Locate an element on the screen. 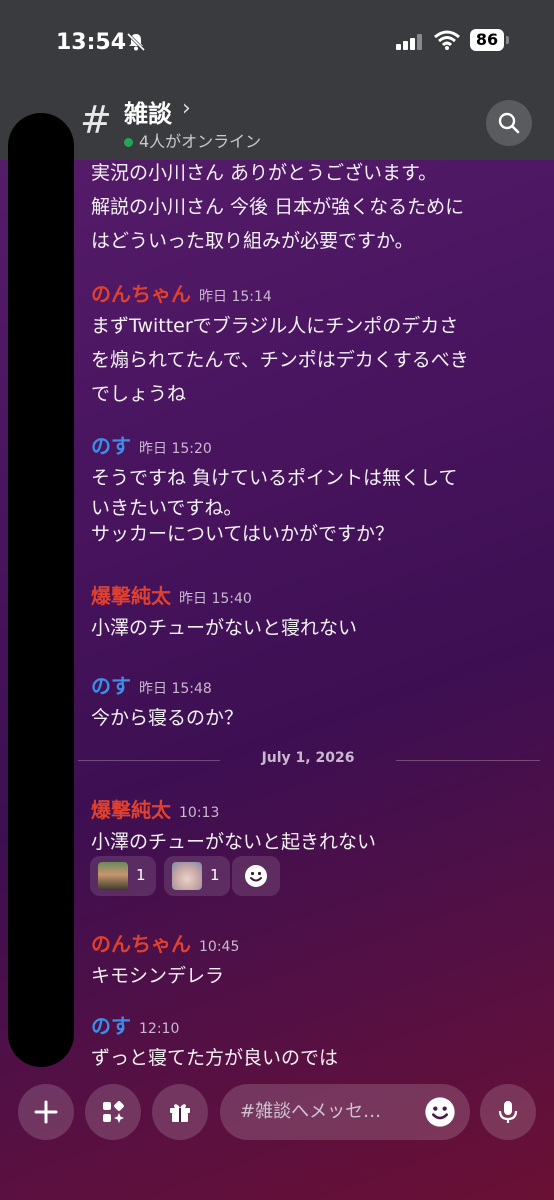  message: のす 昨日 15:48 今から寝るのか？ is located at coordinates (316, 702).